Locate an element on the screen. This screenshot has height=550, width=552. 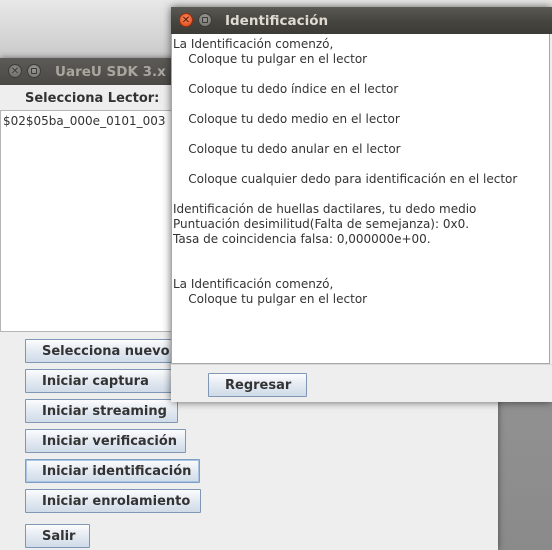
select-new-reader-button: Selecciona nuevo l is located at coordinates (105, 351).